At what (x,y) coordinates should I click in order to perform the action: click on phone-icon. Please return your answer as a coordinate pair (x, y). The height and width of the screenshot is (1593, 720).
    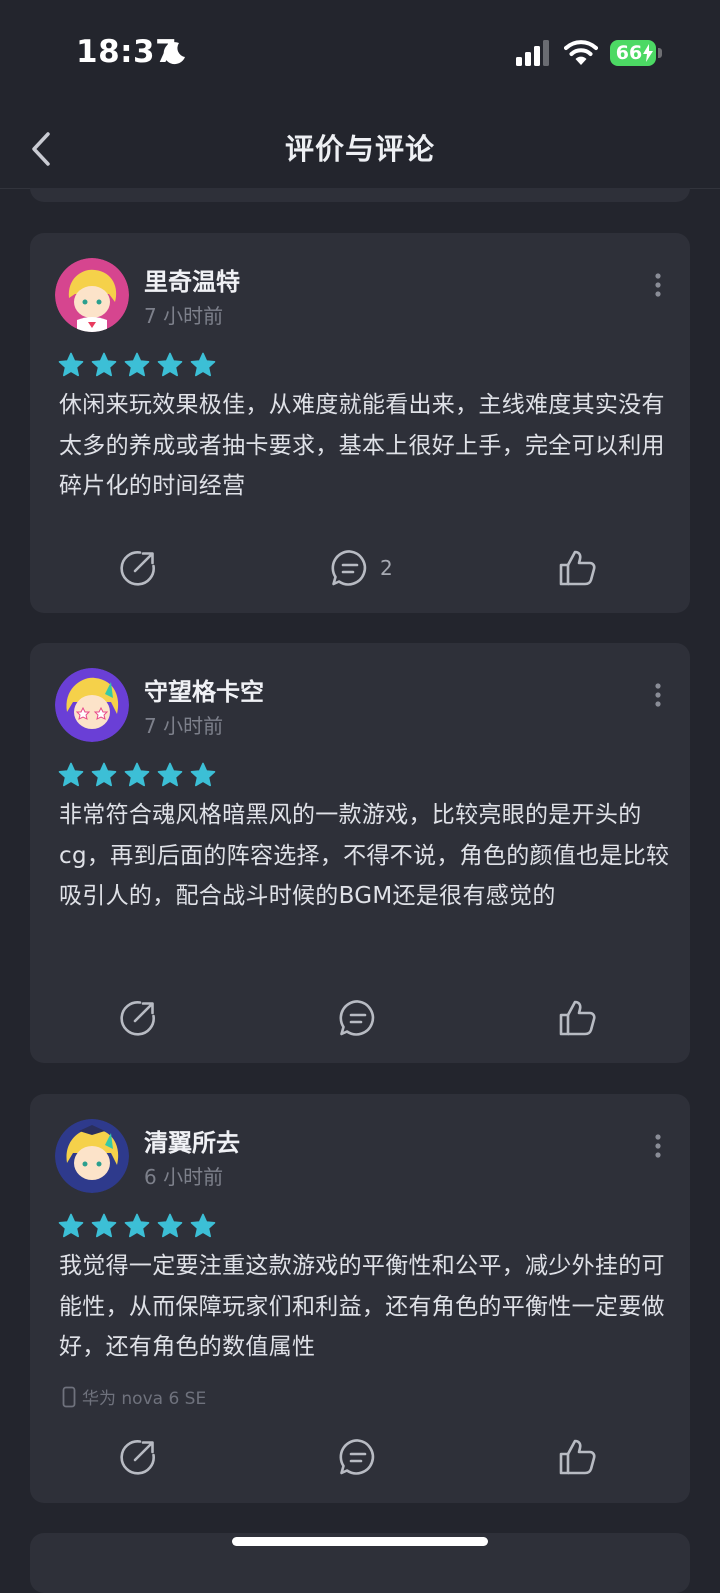
    Looking at the image, I should click on (69, 1396).